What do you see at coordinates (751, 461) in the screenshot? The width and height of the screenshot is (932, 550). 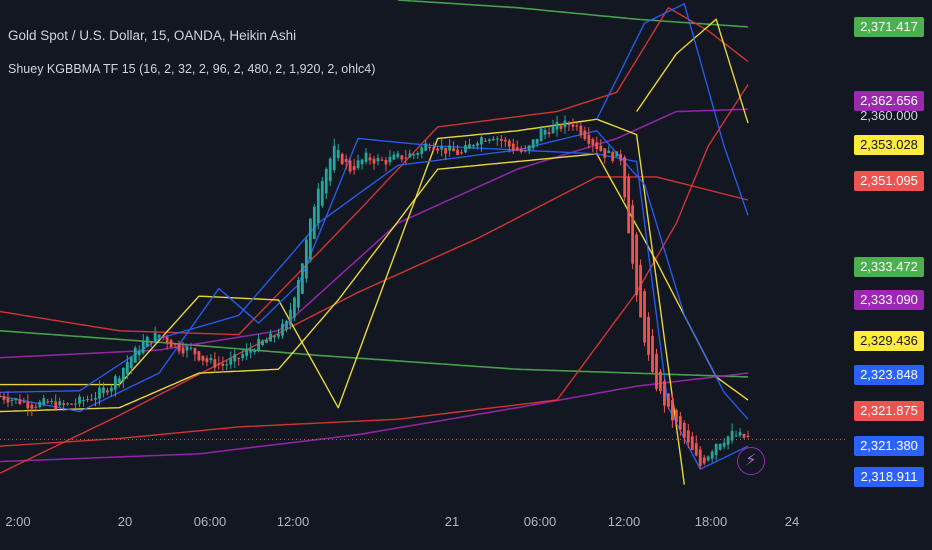 I see `lightning-bolt-icon: ⚡` at bounding box center [751, 461].